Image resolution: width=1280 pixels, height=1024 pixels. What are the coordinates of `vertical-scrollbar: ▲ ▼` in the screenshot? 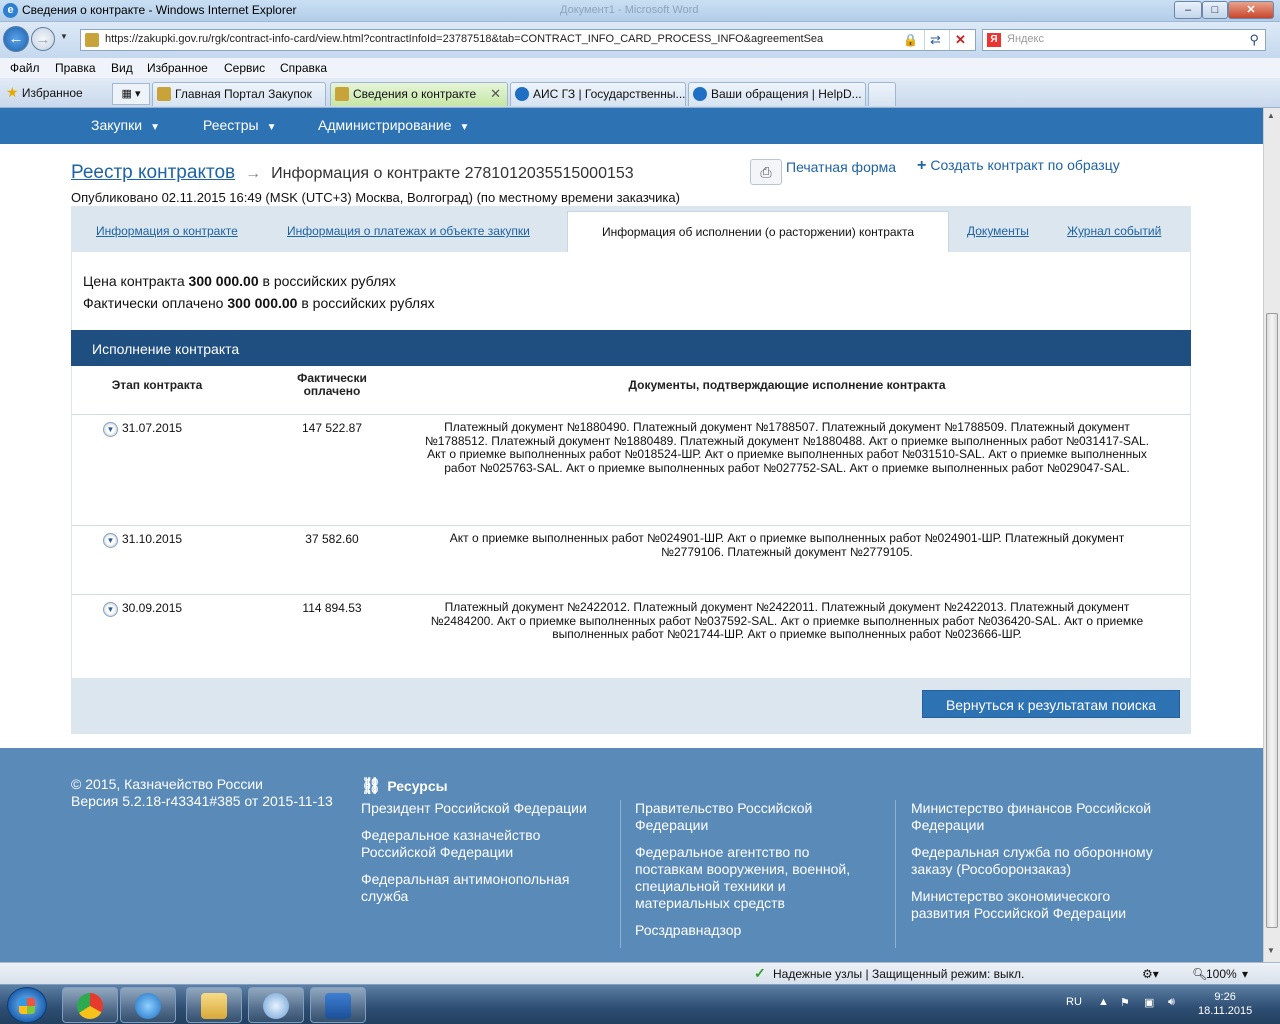 It's located at (1271, 535).